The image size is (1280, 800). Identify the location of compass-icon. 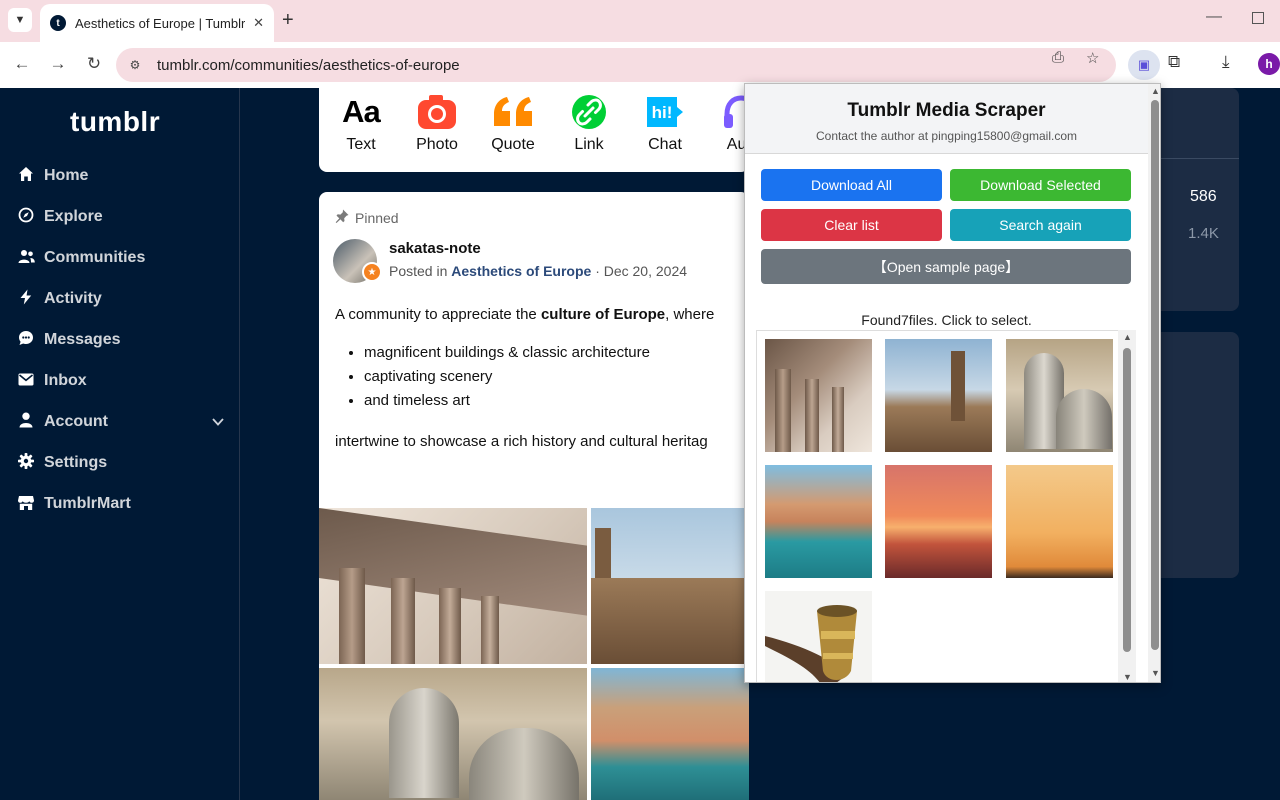
(26, 217).